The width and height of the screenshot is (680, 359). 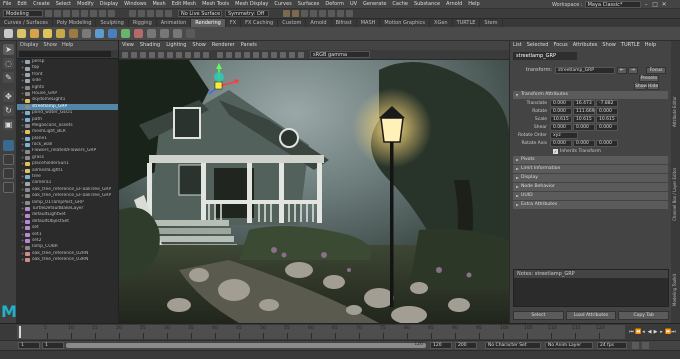 What do you see at coordinates (309, 4) in the screenshot?
I see `menu-item-surfaces: Surfaces` at bounding box center [309, 4].